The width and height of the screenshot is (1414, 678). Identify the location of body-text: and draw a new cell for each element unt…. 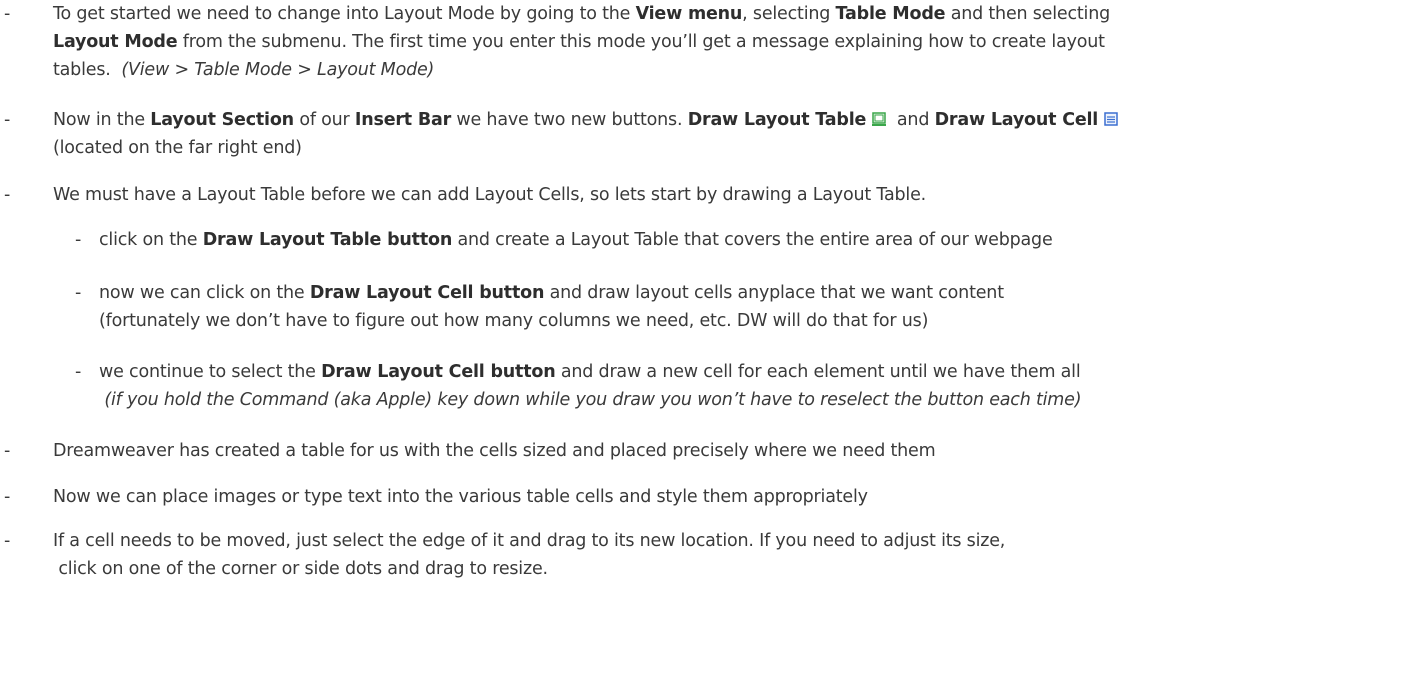
(818, 372).